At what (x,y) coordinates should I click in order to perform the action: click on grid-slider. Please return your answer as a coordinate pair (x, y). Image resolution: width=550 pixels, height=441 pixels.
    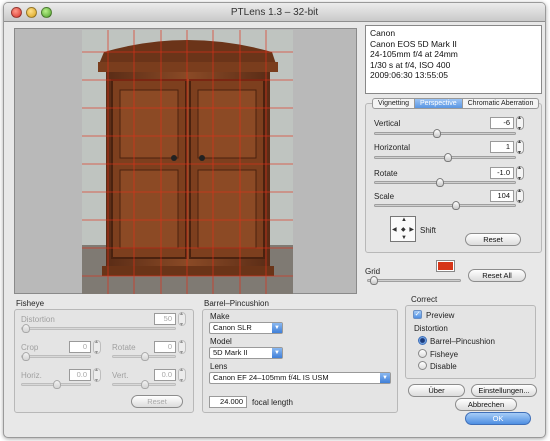
    Looking at the image, I should click on (414, 280).